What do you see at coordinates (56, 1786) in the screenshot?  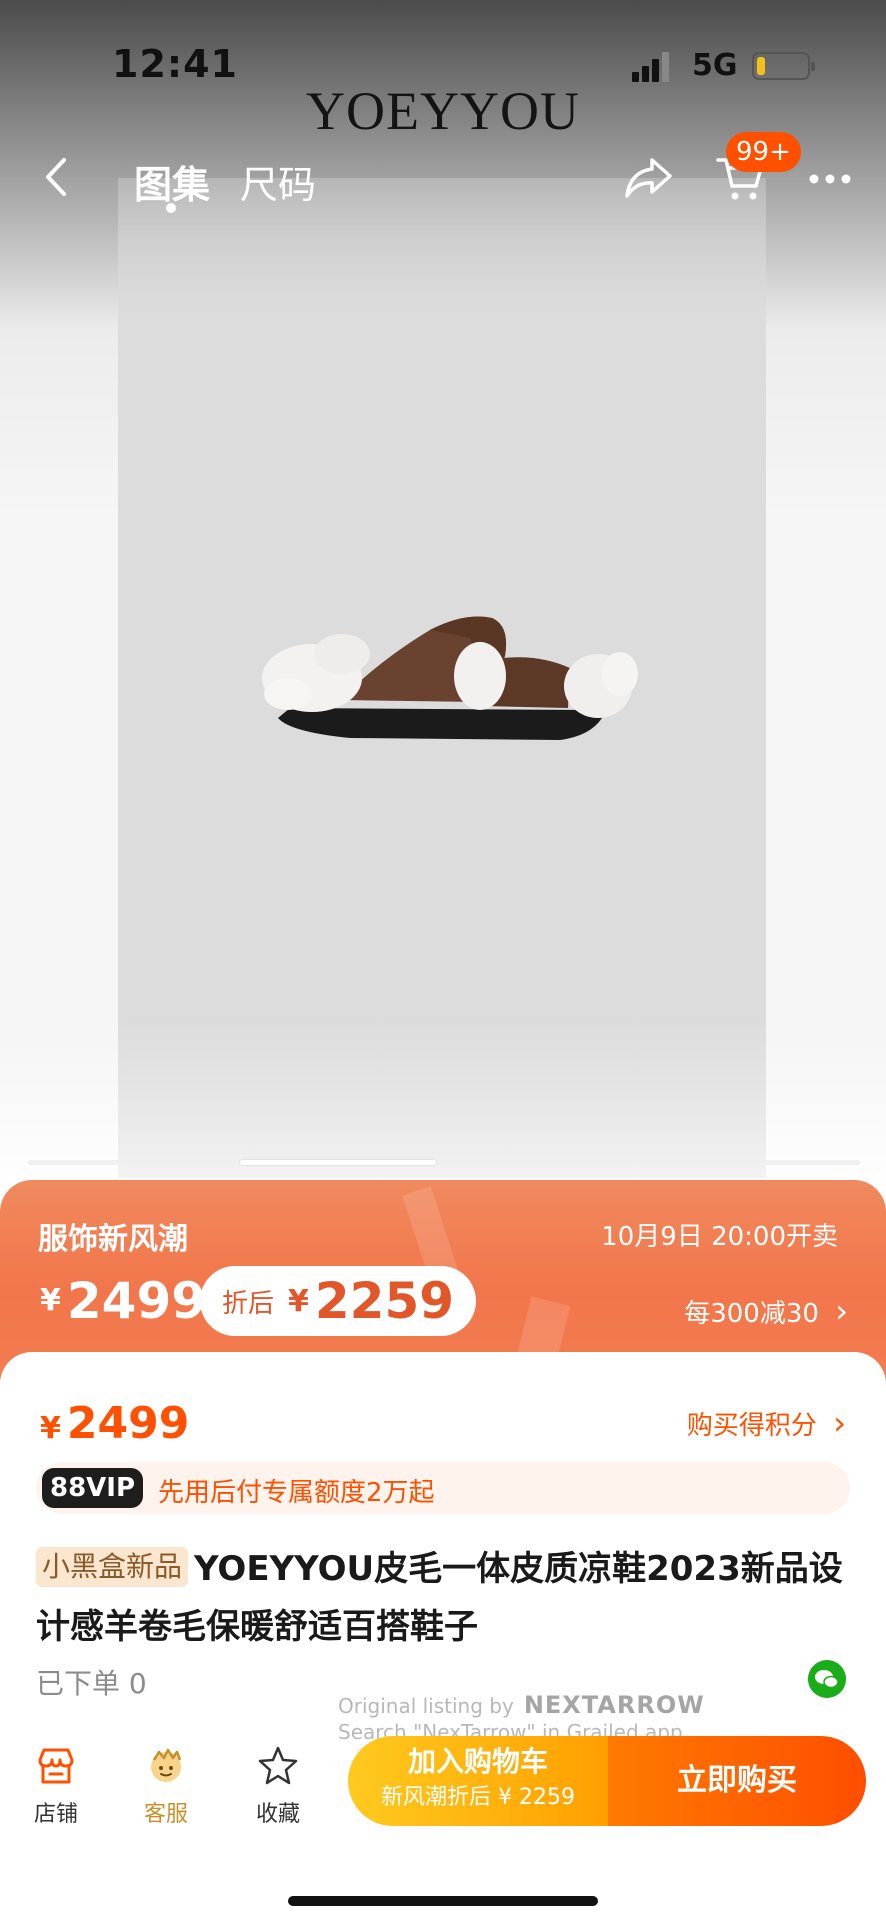 I see `store-button: 店铺` at bounding box center [56, 1786].